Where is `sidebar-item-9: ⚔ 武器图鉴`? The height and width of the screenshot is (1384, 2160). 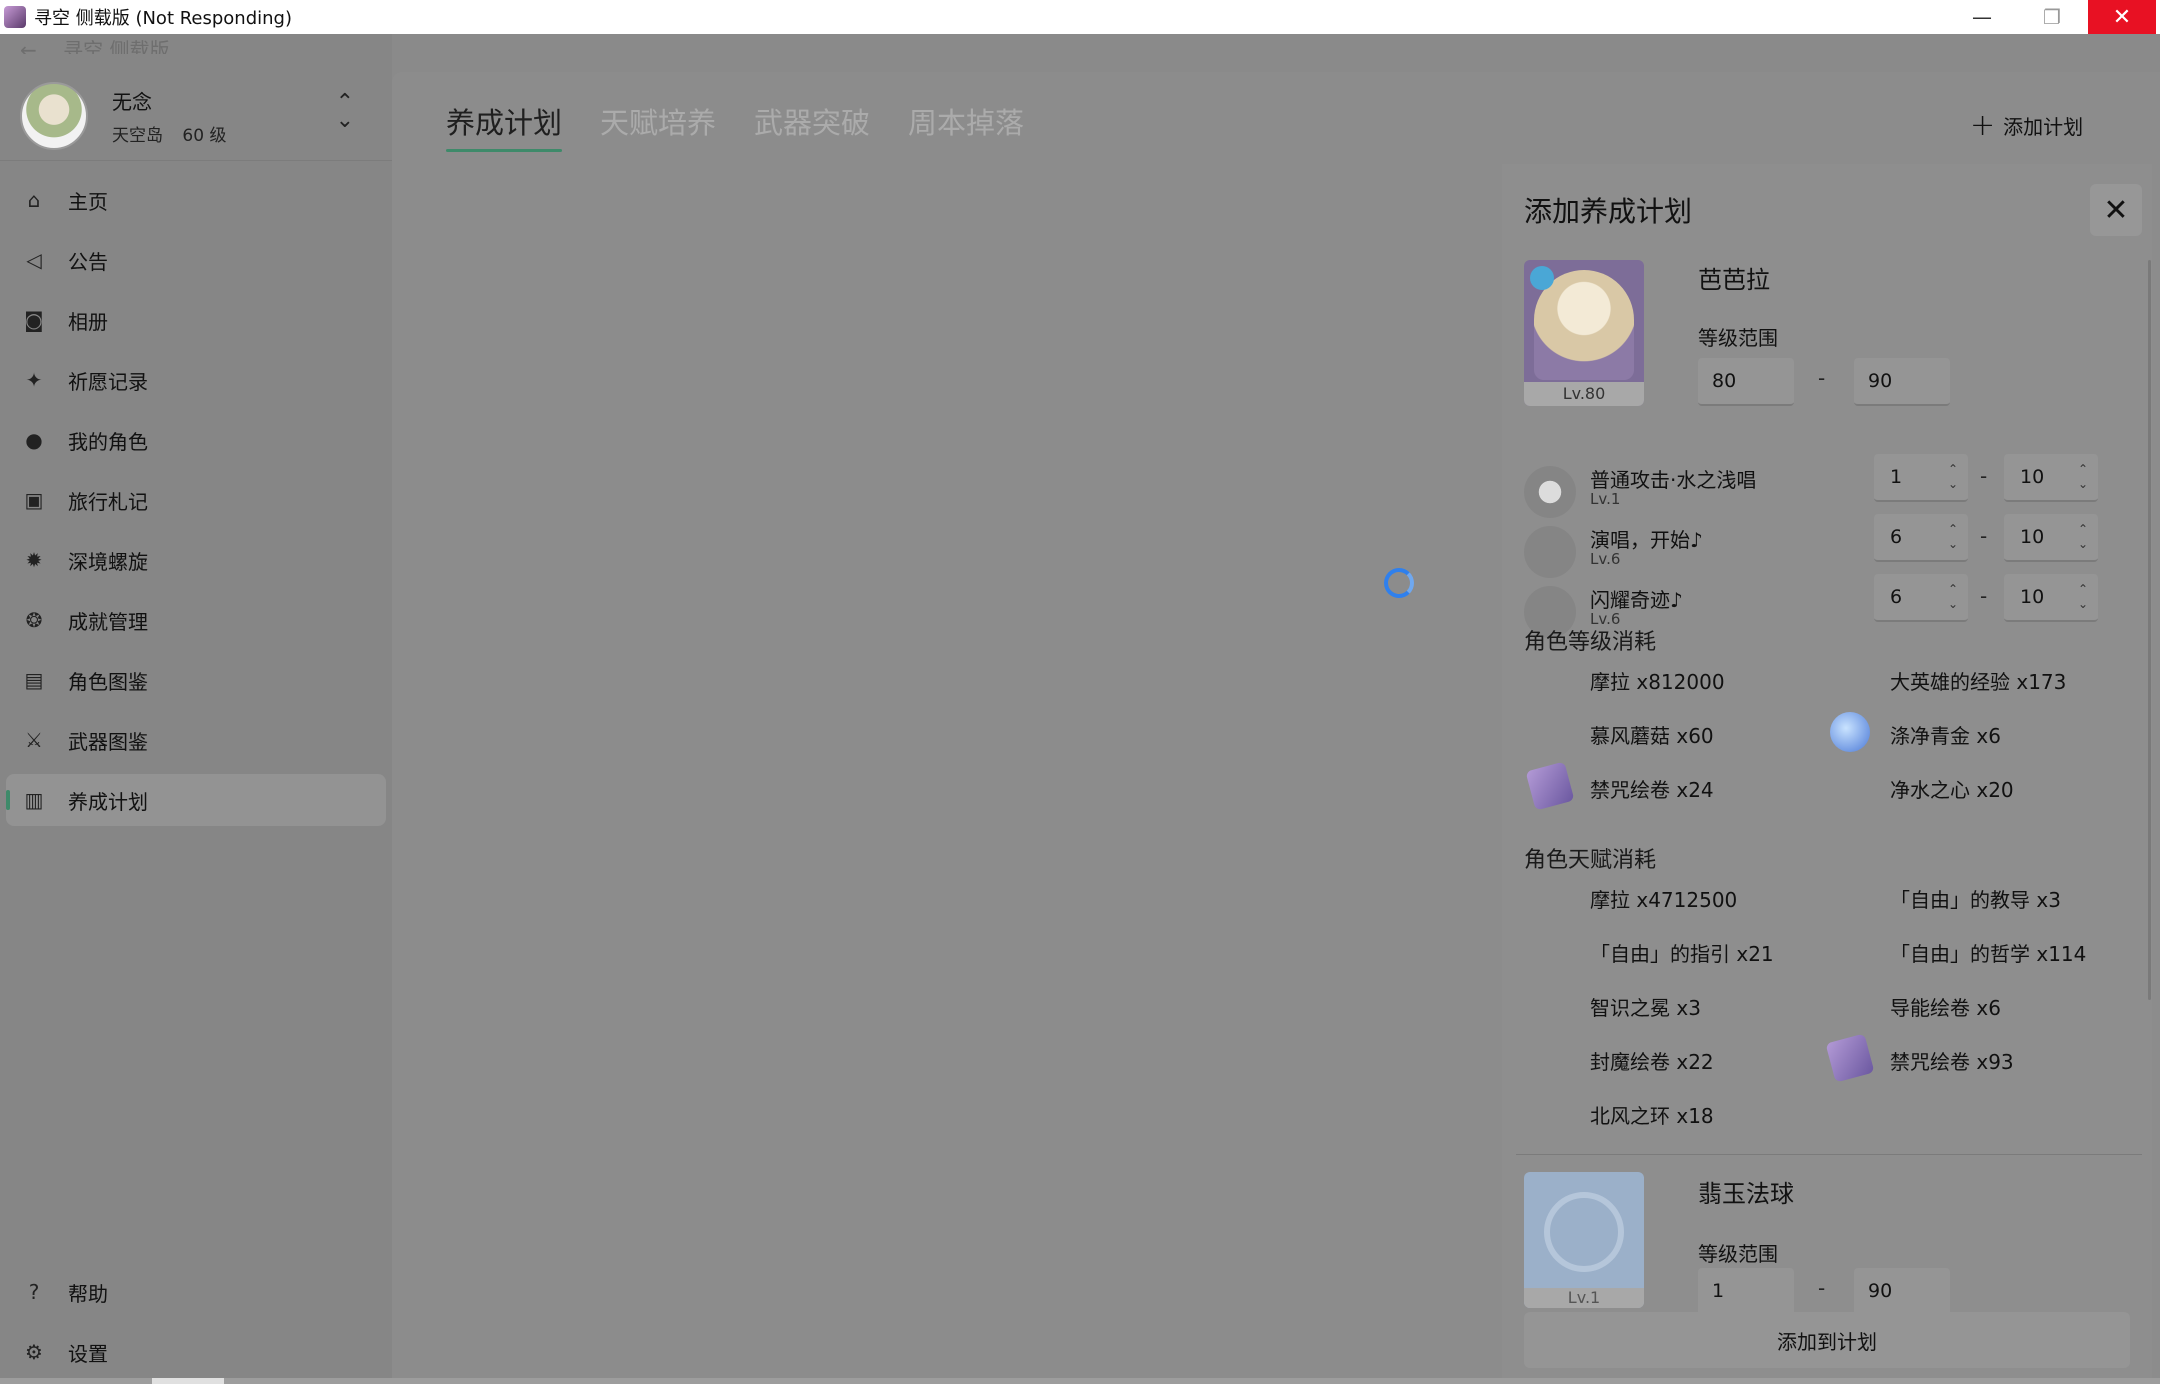
sidebar-item-9: ⚔ 武器图鉴 is located at coordinates (196, 740).